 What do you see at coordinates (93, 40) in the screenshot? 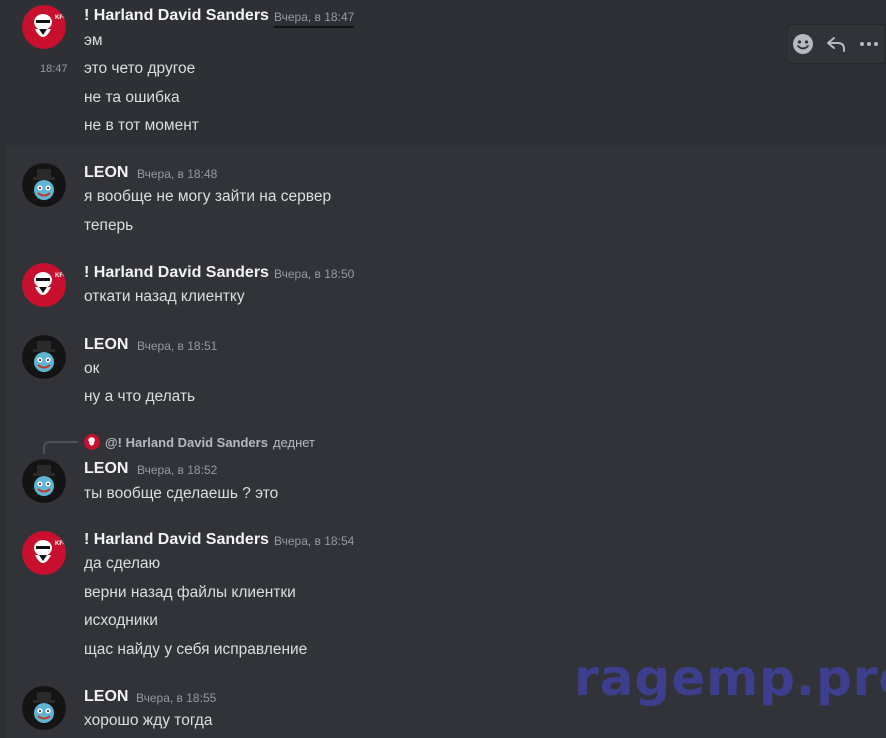
I see `message-line: эм` at bounding box center [93, 40].